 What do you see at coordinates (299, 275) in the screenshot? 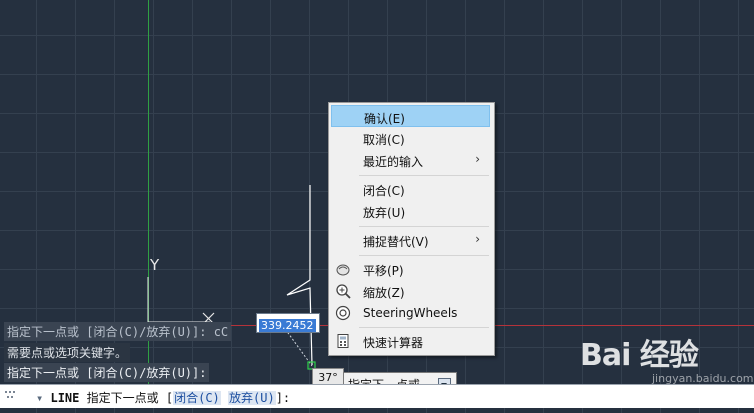
I see `drawn-line-segments` at bounding box center [299, 275].